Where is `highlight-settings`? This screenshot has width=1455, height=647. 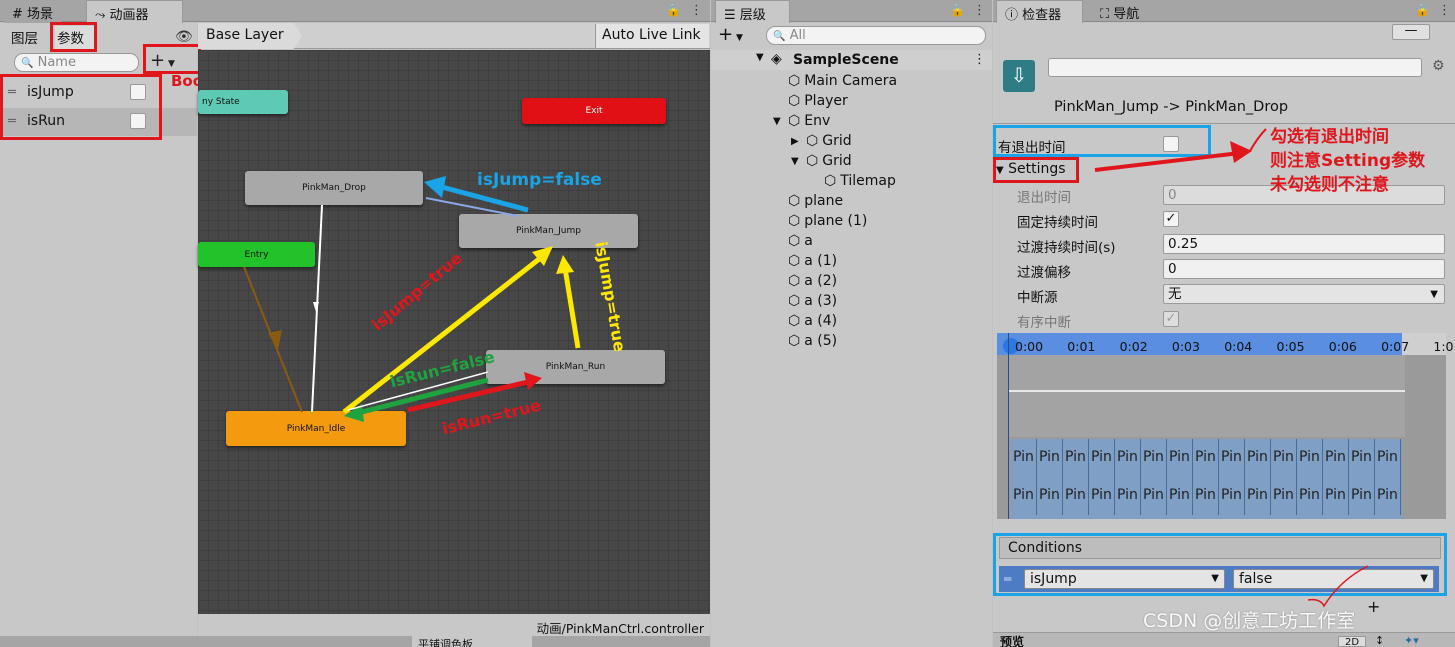 highlight-settings is located at coordinates (1036, 170).